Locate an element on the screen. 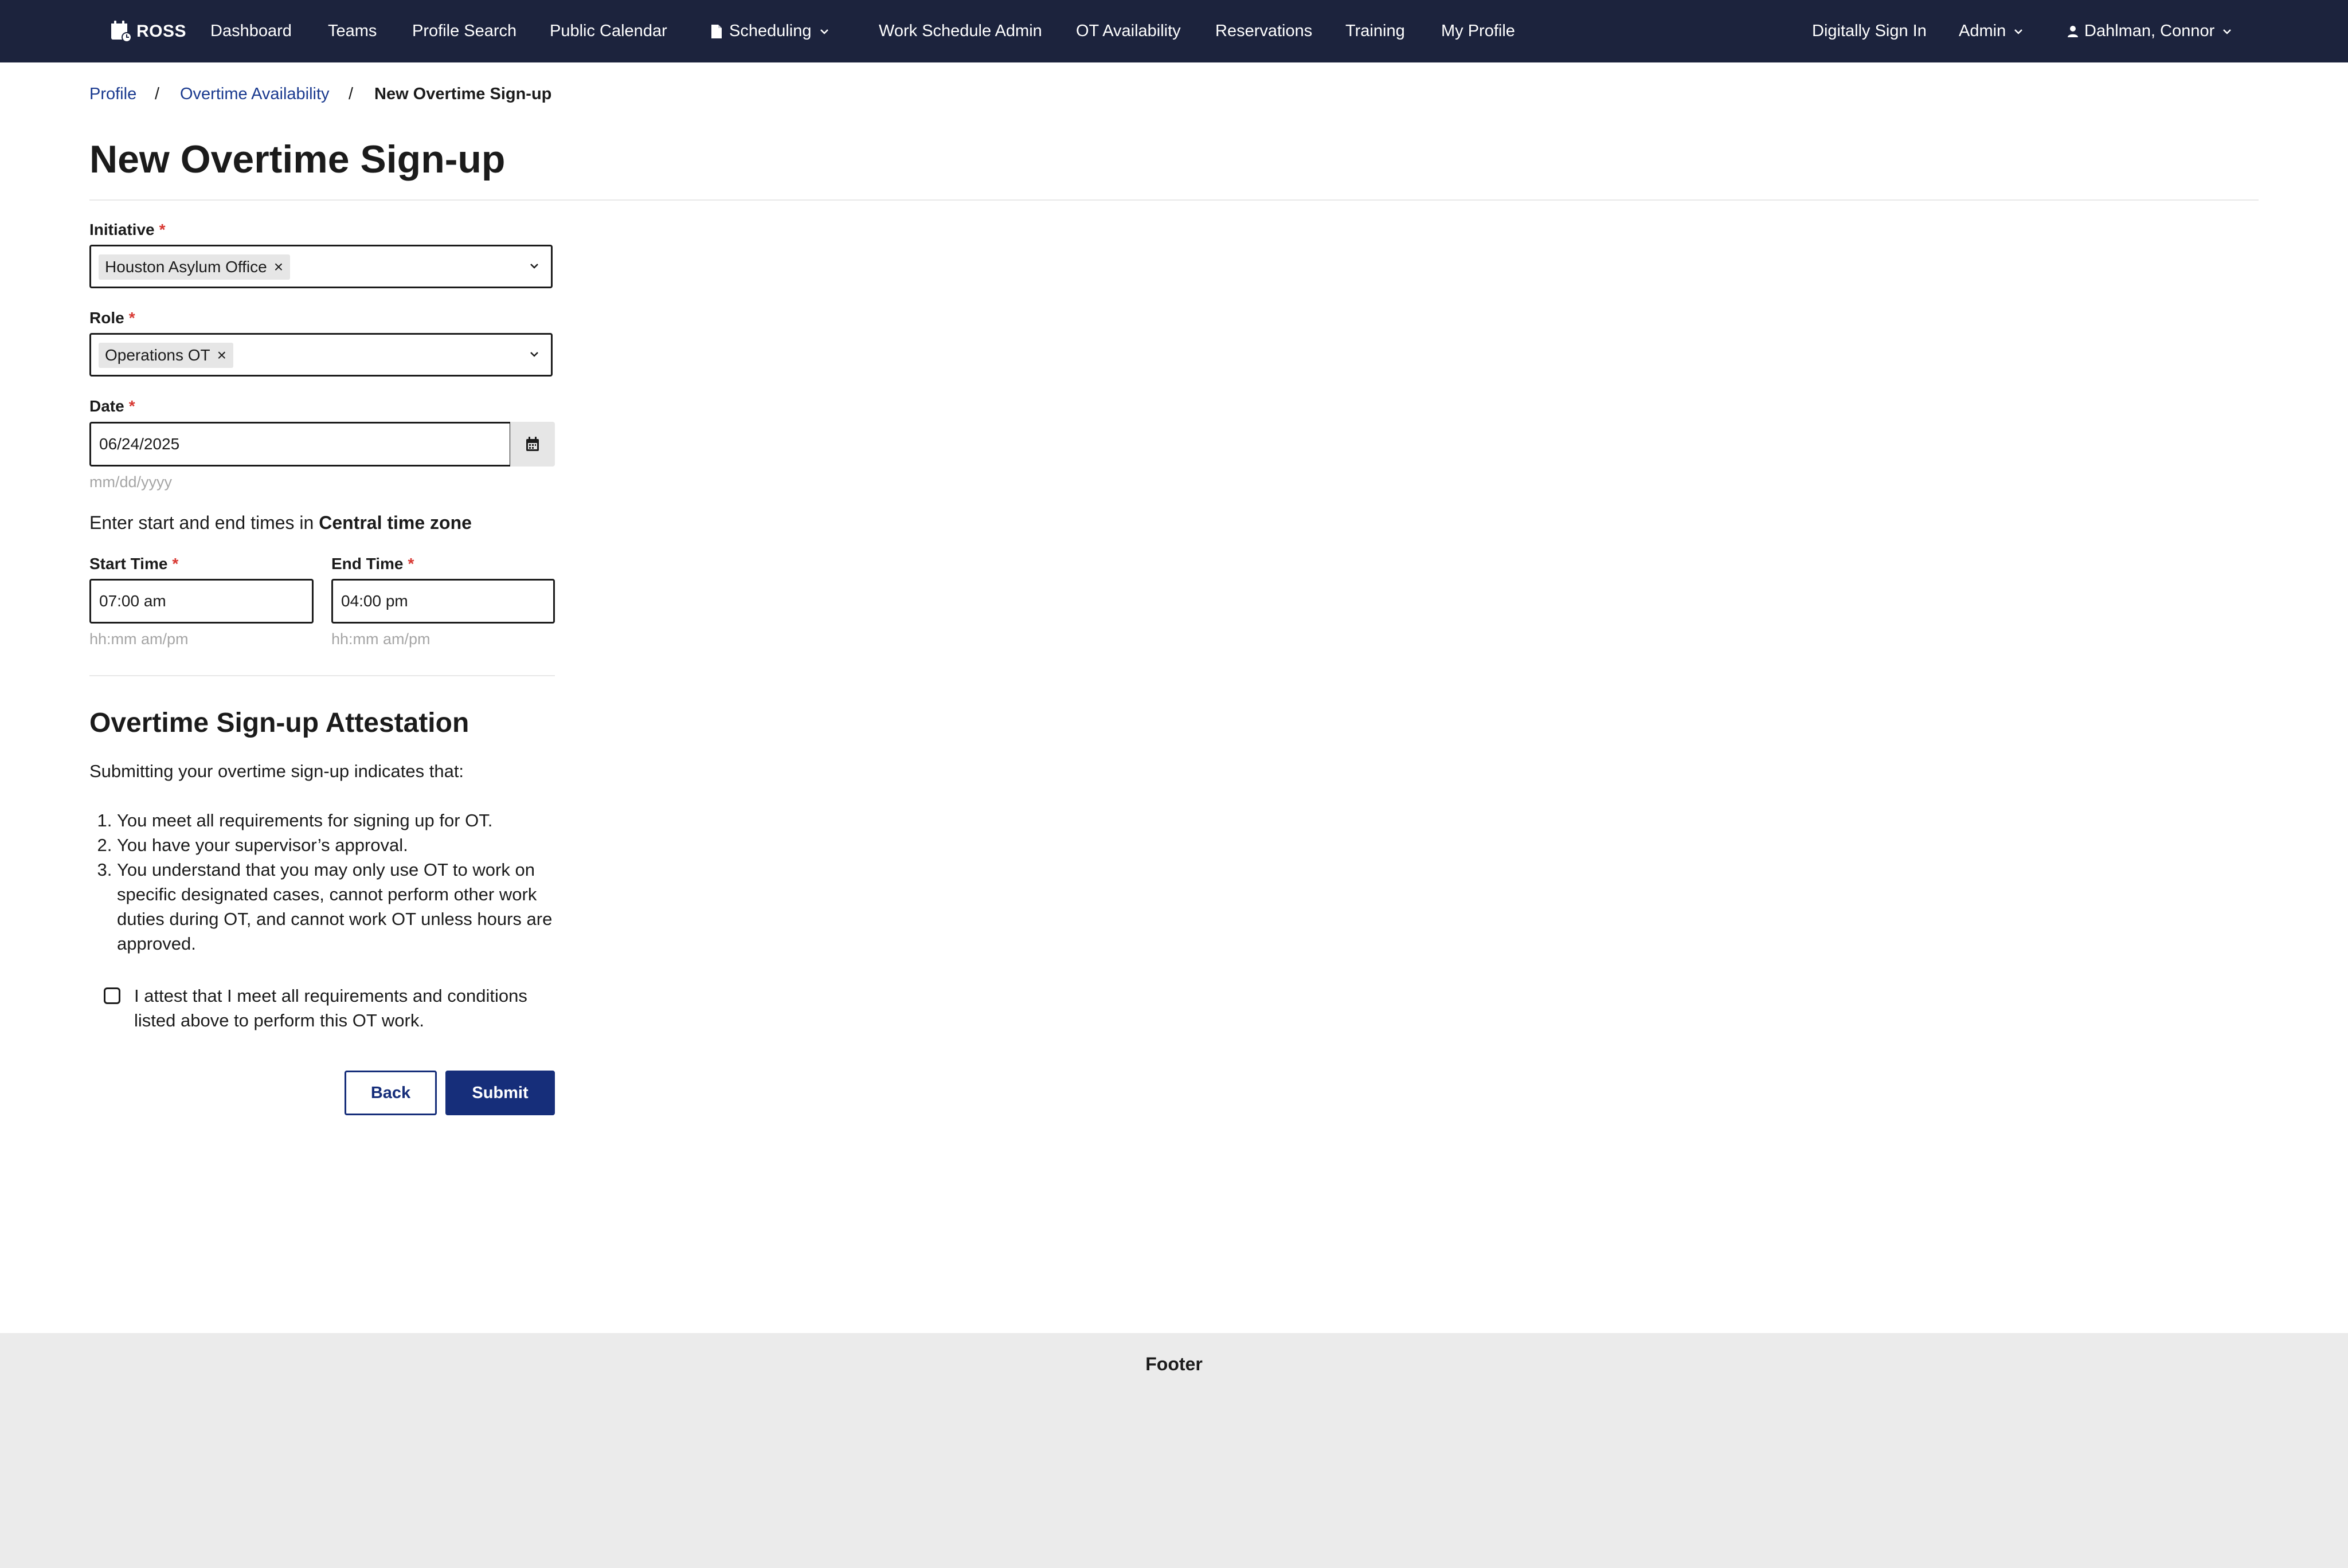  footer-text: Footer is located at coordinates (1174, 1364).